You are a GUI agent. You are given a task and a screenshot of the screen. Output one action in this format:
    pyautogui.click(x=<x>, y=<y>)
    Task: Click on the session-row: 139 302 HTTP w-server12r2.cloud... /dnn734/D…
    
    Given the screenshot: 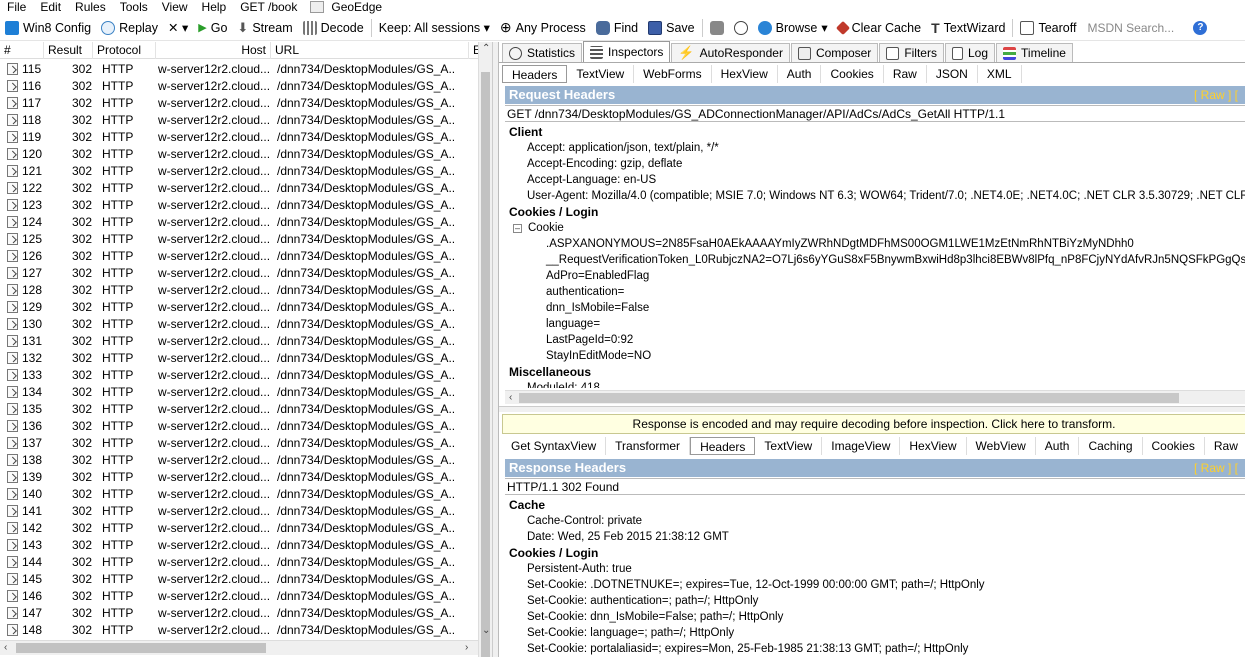 What is the action you would take?
    pyautogui.click(x=239, y=476)
    